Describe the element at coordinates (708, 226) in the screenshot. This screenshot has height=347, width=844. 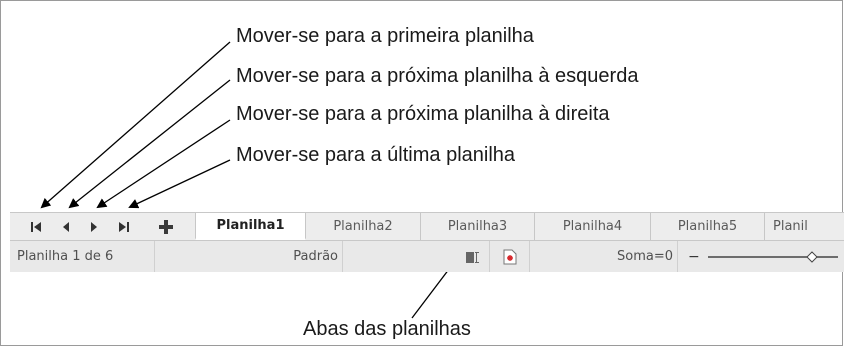
I see `sheet-tab: Planilha5` at that location.